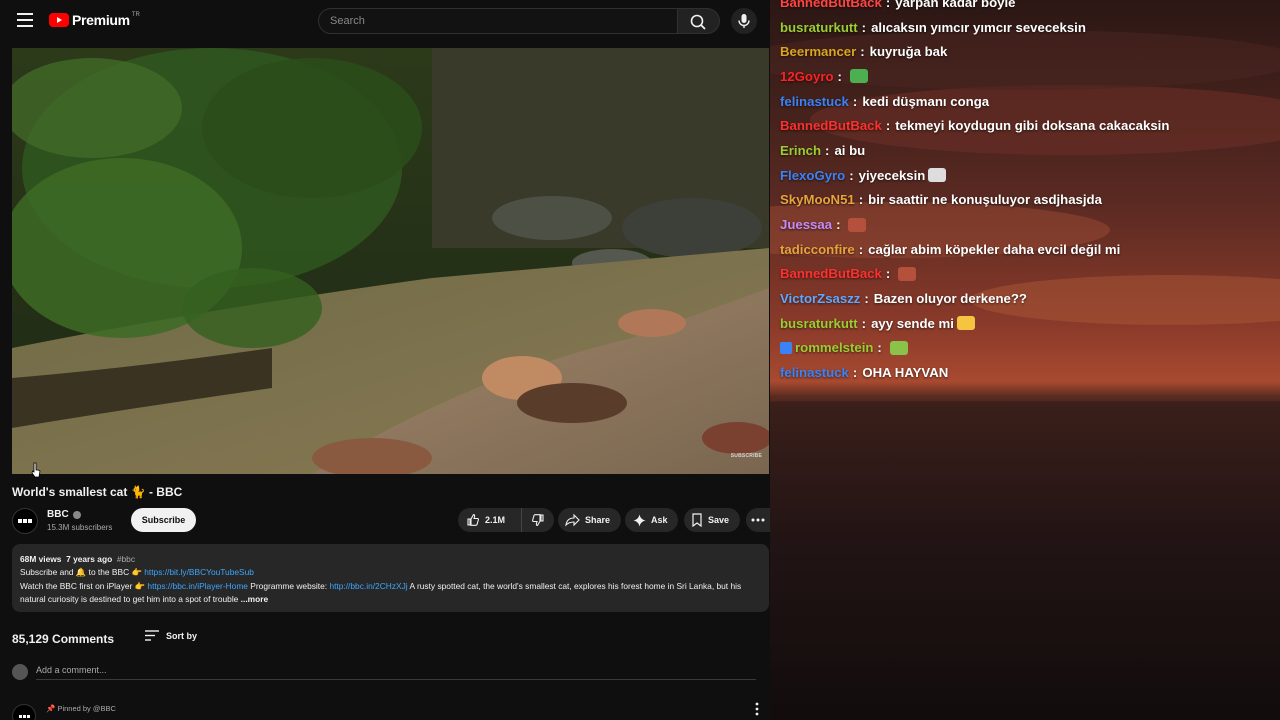  I want to click on mouse-cursor-icon, so click(36, 470).